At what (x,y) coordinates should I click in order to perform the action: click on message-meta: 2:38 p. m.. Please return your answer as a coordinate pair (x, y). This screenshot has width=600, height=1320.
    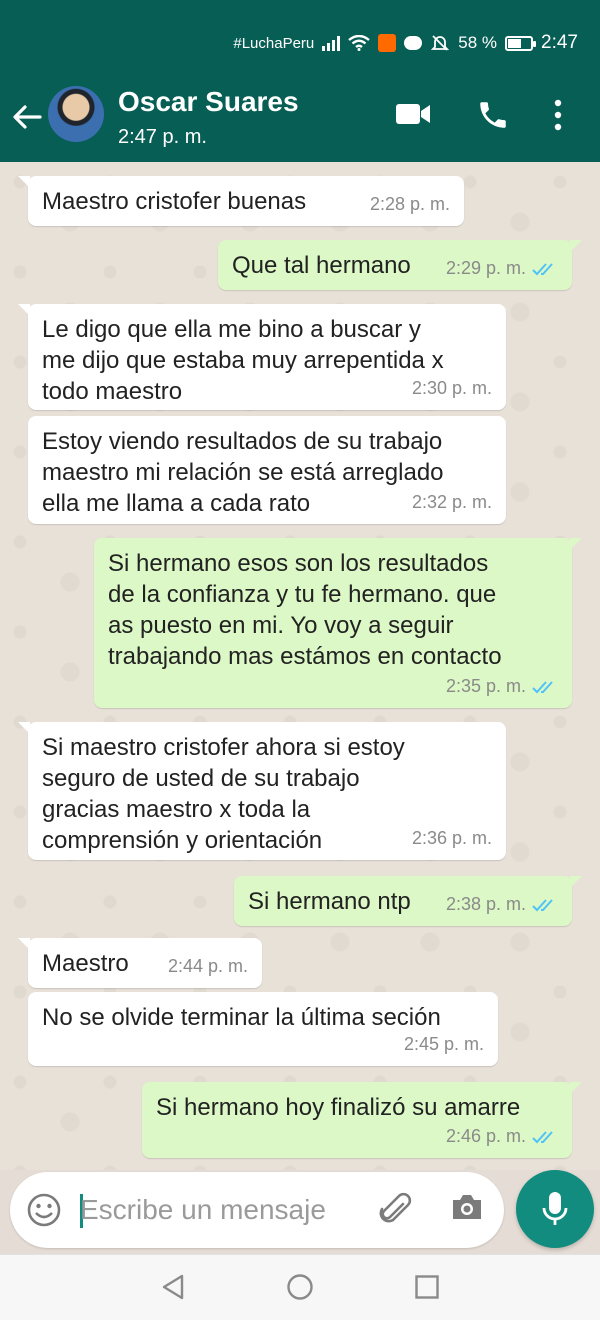
    Looking at the image, I should click on (502, 904).